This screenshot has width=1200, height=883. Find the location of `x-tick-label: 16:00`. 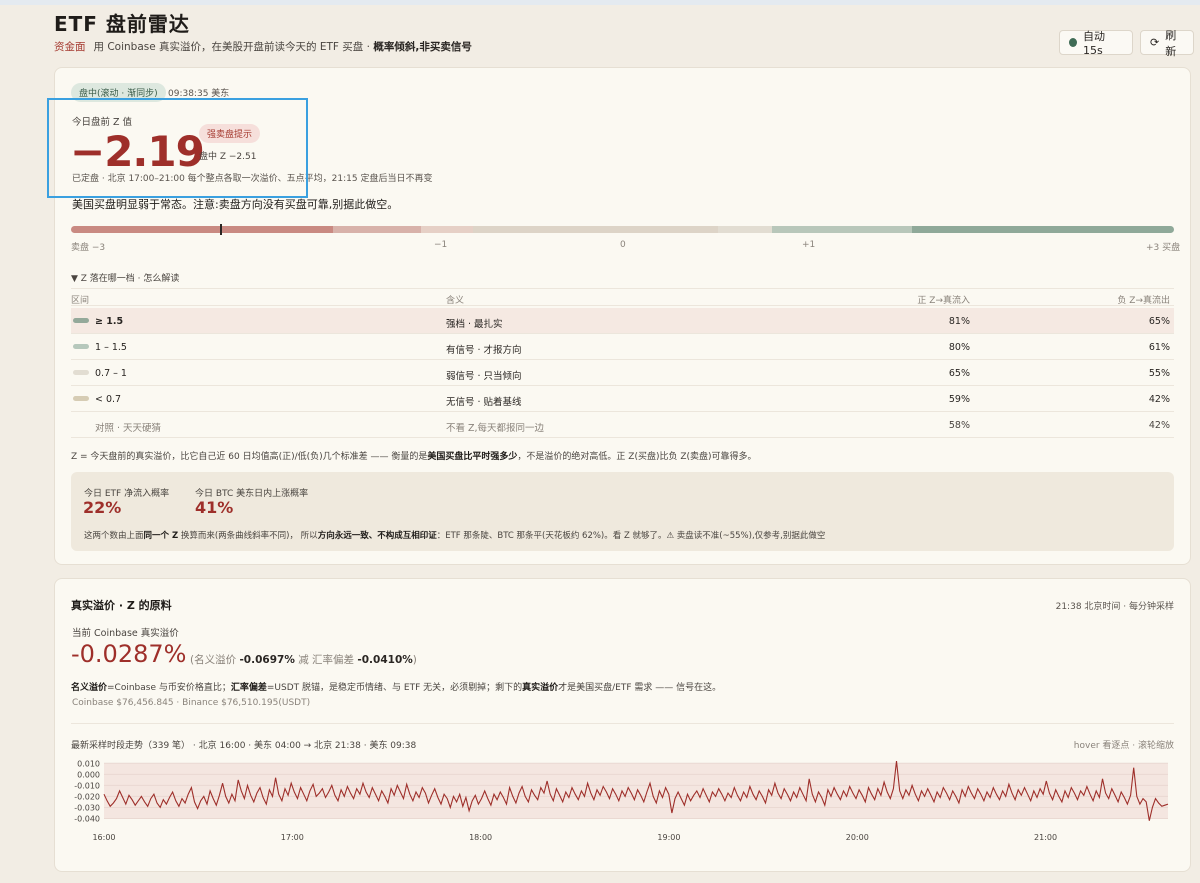

x-tick-label: 16:00 is located at coordinates (103, 837).